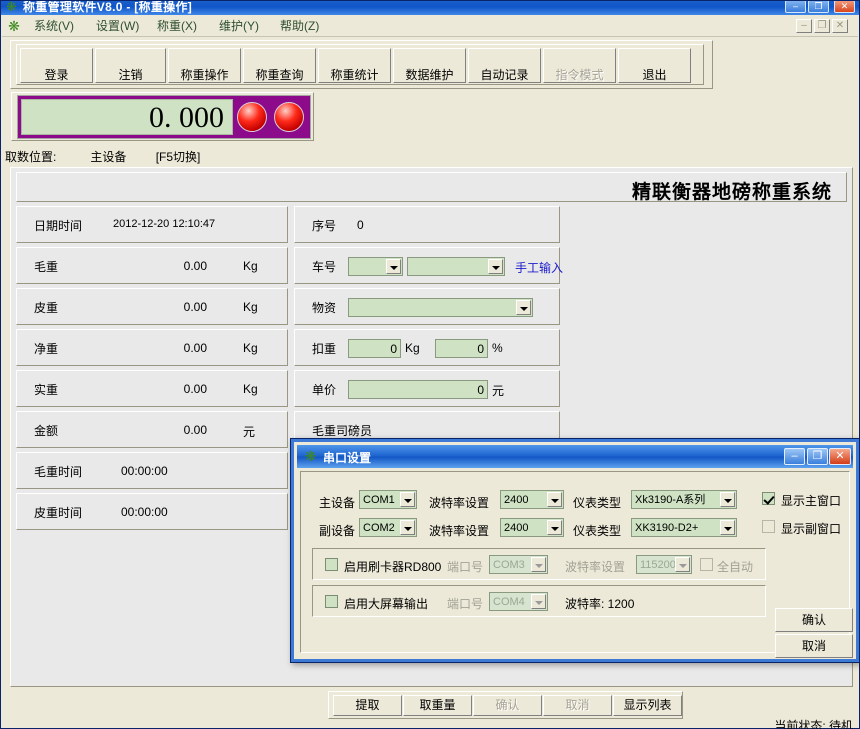 This screenshot has width=860, height=729. I want to click on toolbar-button-data-maint: 数据维护, so click(429, 65).